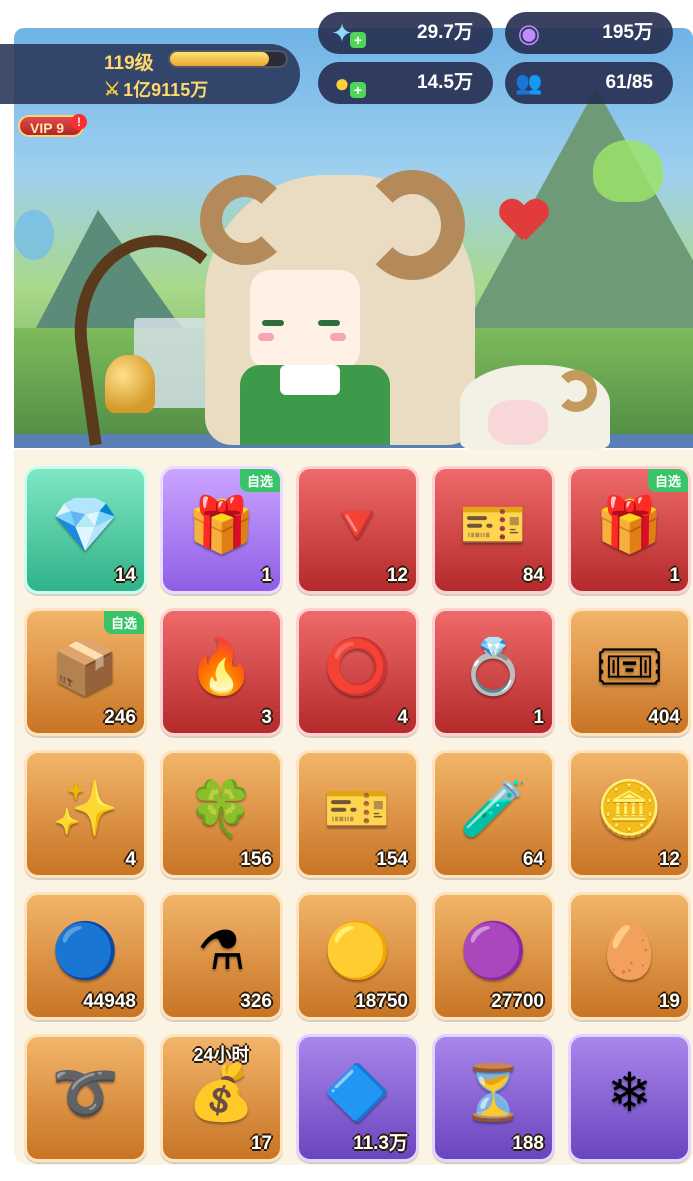 This screenshot has width=693, height=1181. What do you see at coordinates (405, 33) in the screenshot?
I see `star-currency: ✦ + 29.7万` at bounding box center [405, 33].